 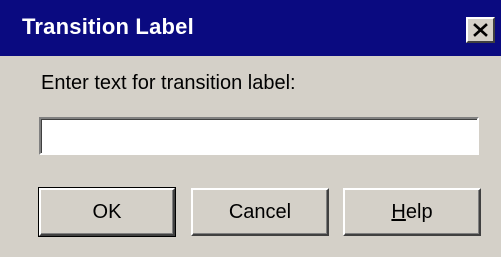 I want to click on close-button, so click(x=480, y=30).